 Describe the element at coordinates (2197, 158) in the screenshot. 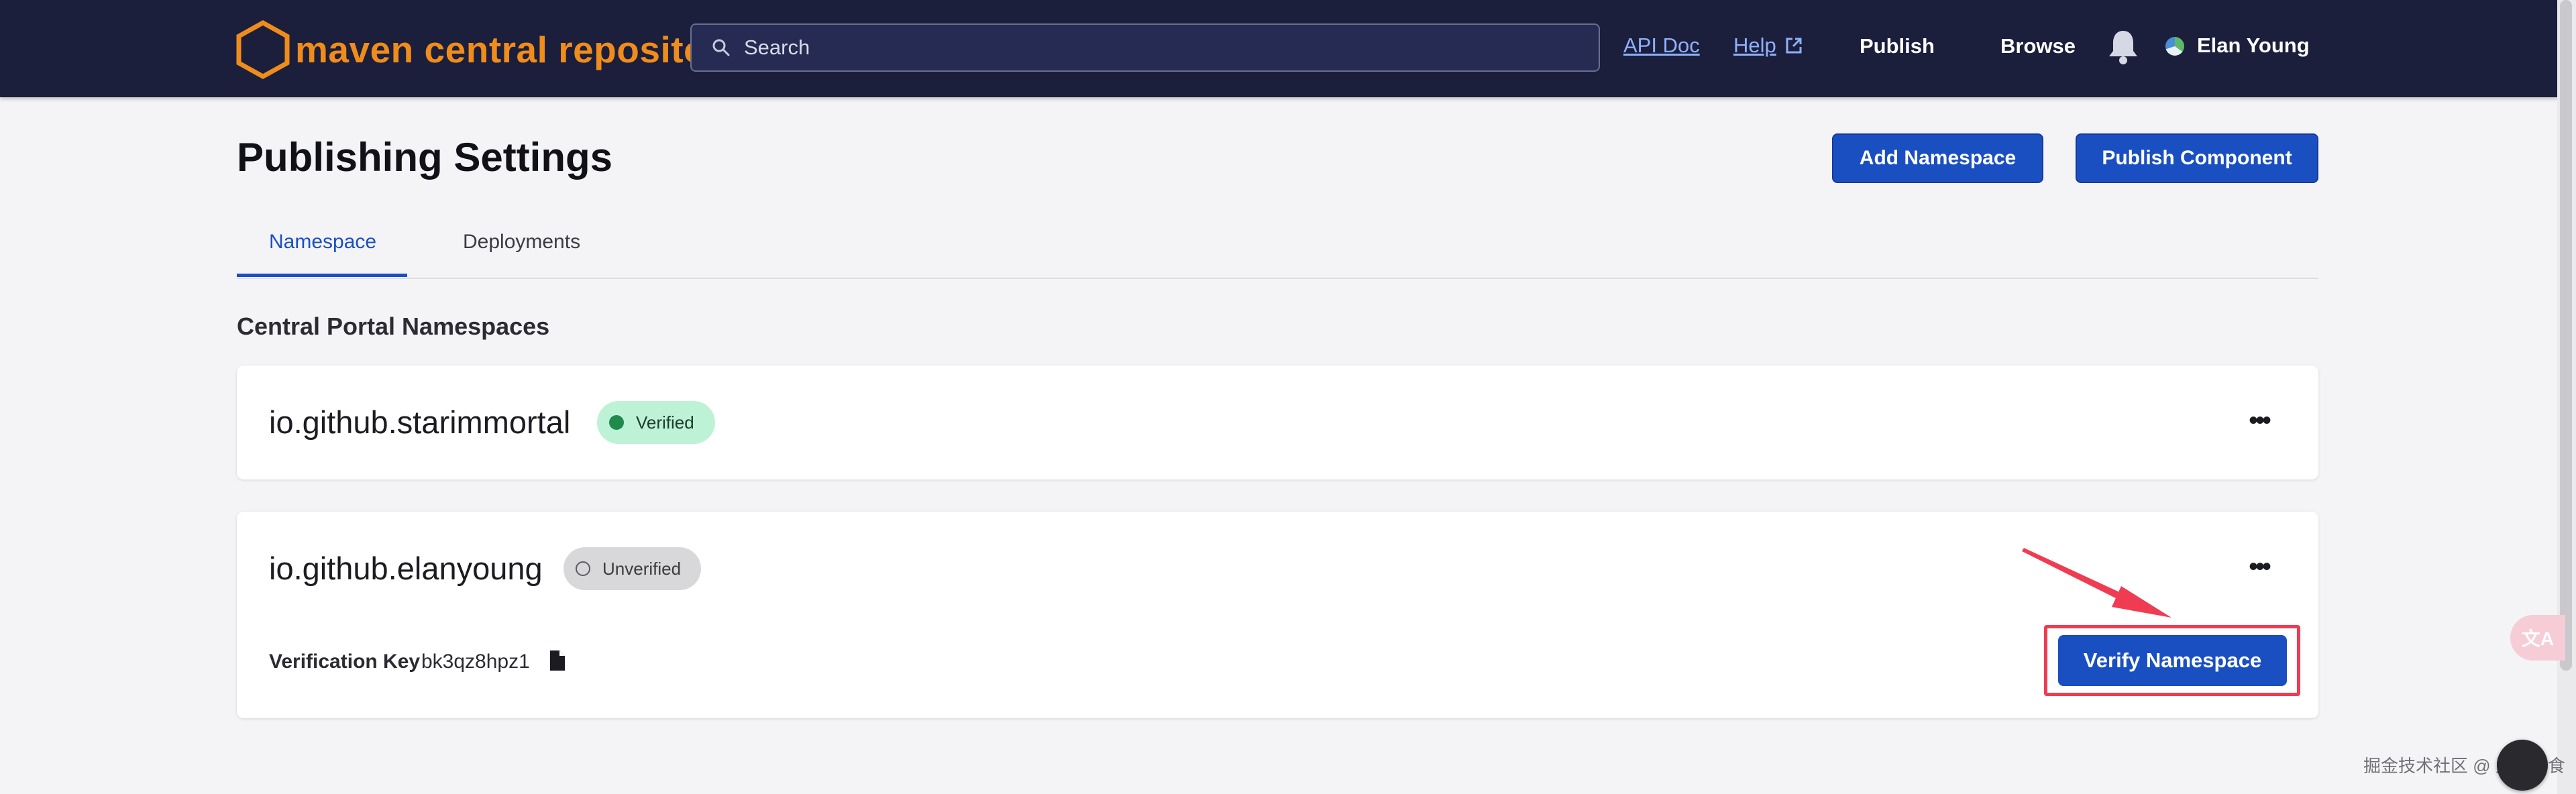

I see `publish-component-button: Publish Component` at that location.